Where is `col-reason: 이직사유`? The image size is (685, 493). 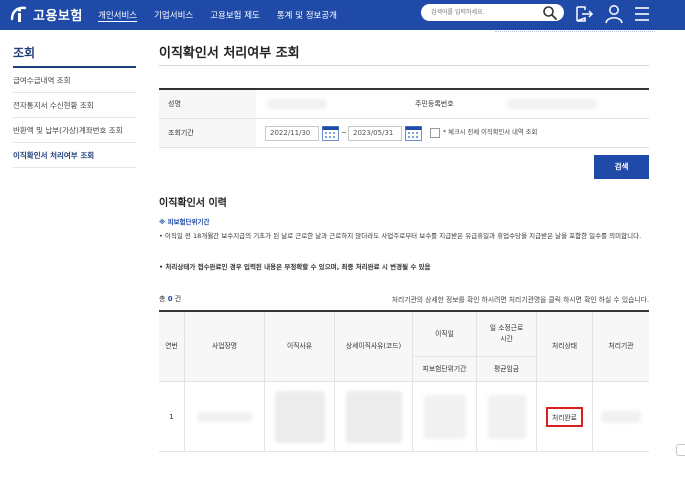
col-reason: 이직사유 is located at coordinates (300, 347).